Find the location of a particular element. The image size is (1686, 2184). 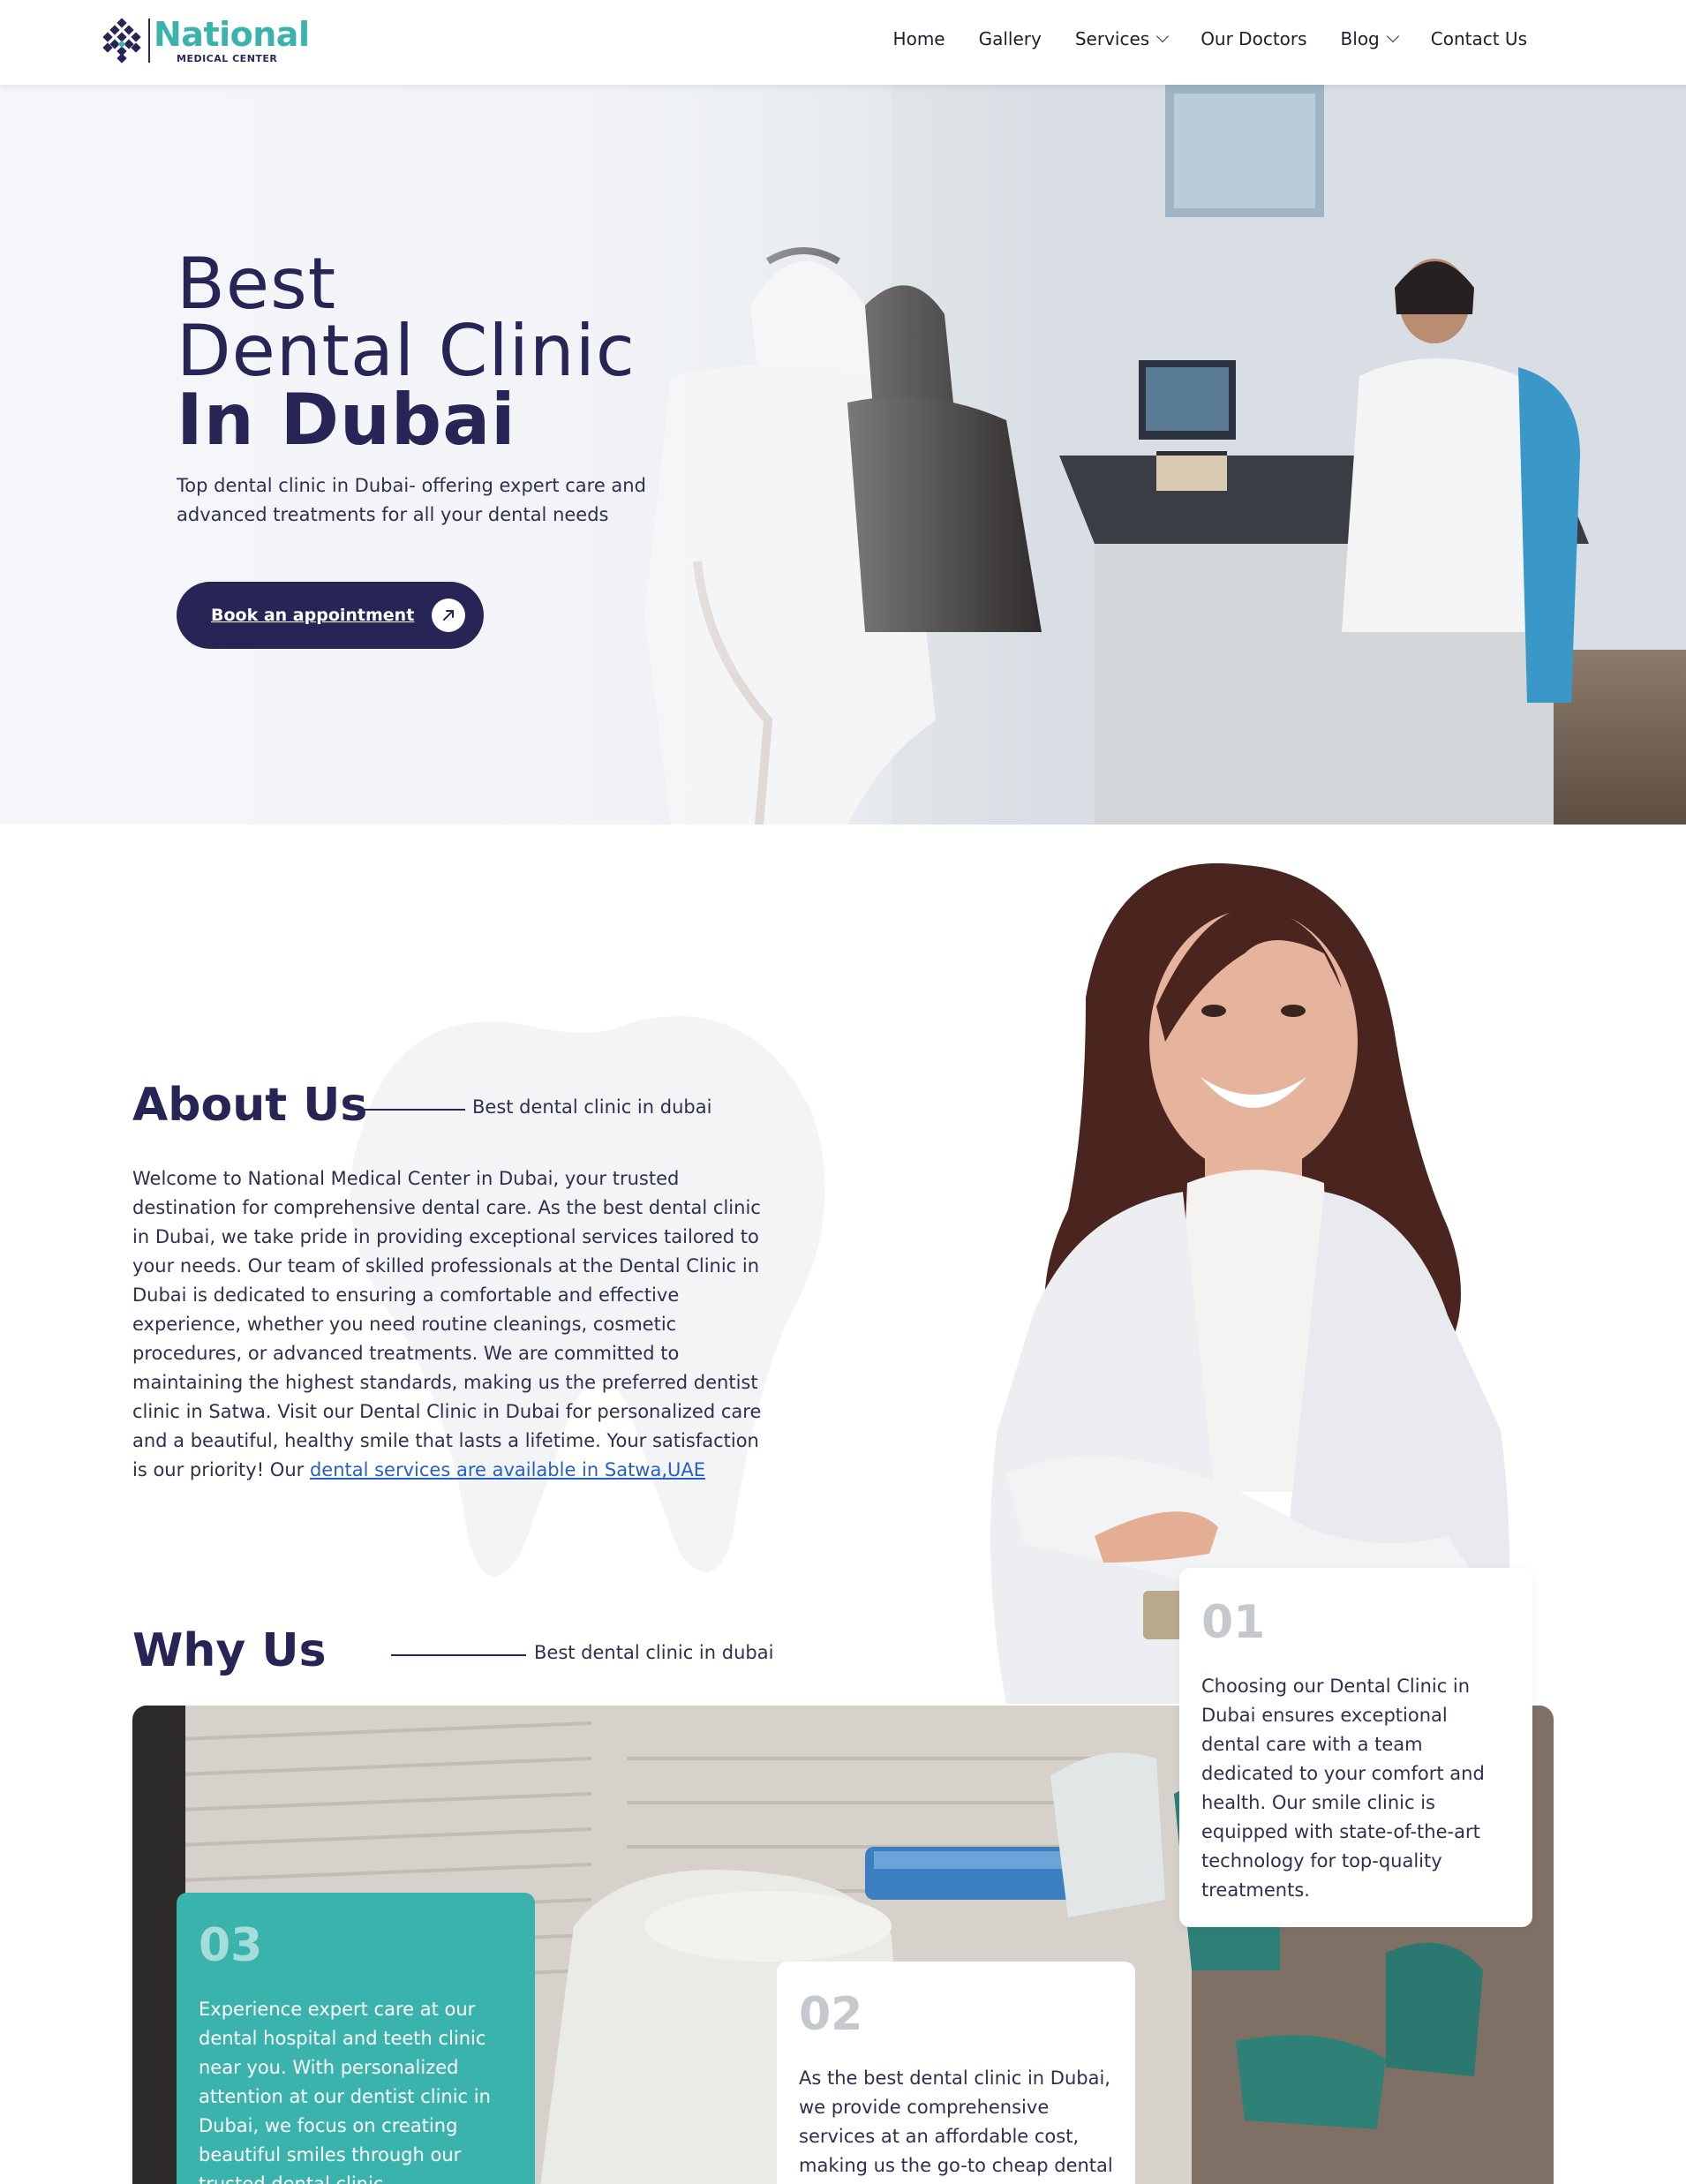

arrow-up-right-icon is located at coordinates (449, 615).